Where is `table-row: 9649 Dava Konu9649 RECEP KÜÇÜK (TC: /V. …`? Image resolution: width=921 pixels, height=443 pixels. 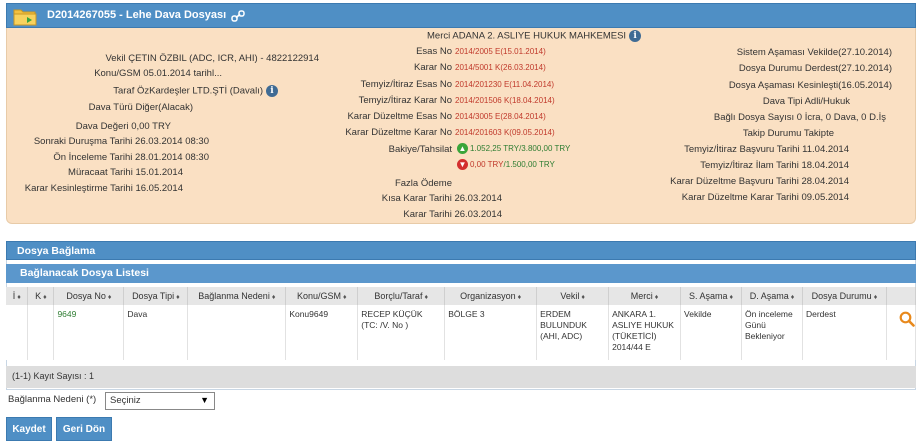 table-row: 9649 Dava Konu9649 RECEP KÜÇÜK (TC: /V. … is located at coordinates (461, 332).